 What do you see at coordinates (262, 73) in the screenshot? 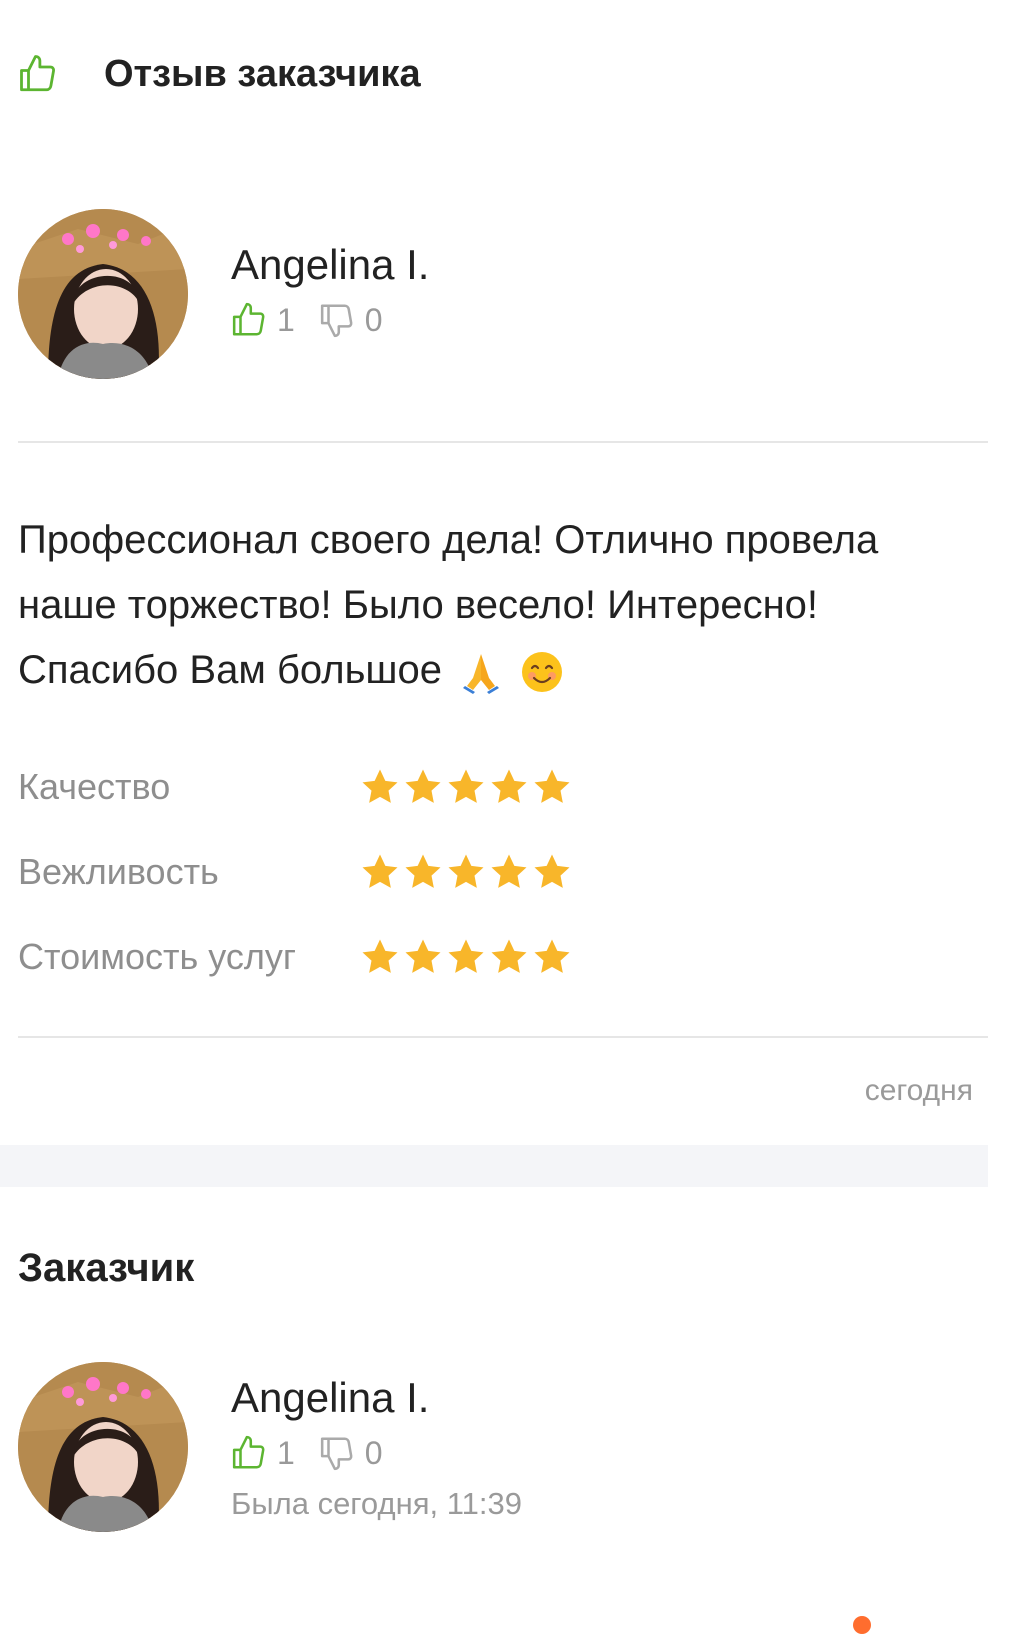
I see `page-title: Отзыв заказчика` at bounding box center [262, 73].